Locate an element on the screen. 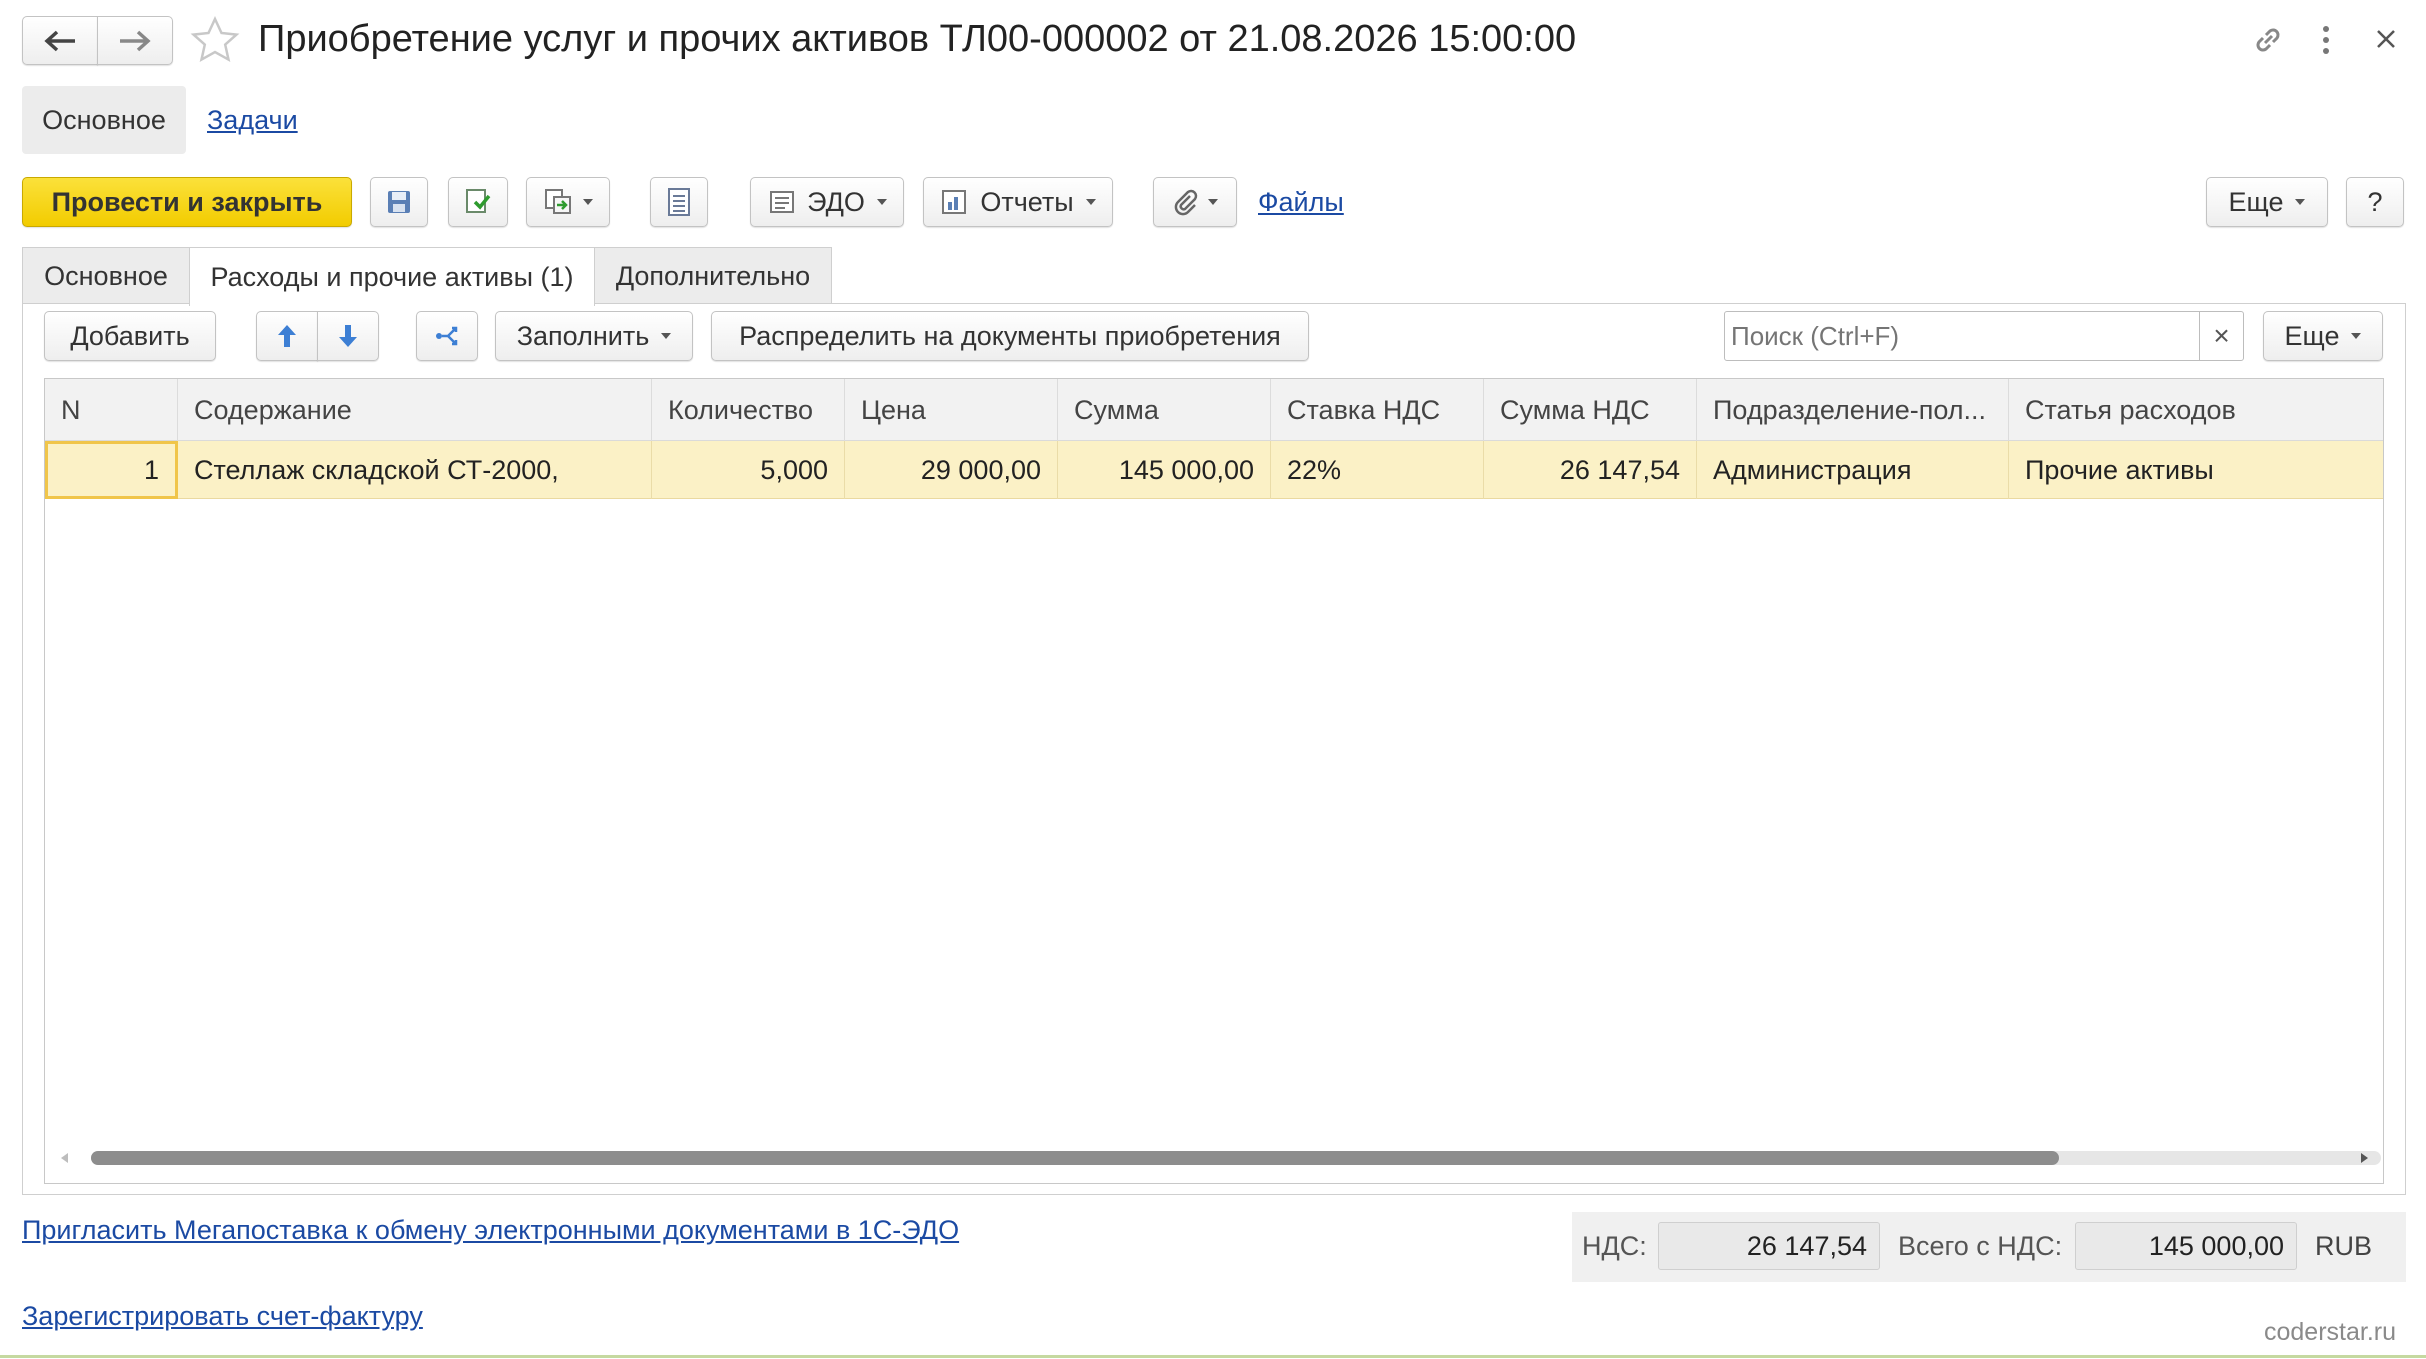 The width and height of the screenshot is (2426, 1359). split-row-button is located at coordinates (447, 336).